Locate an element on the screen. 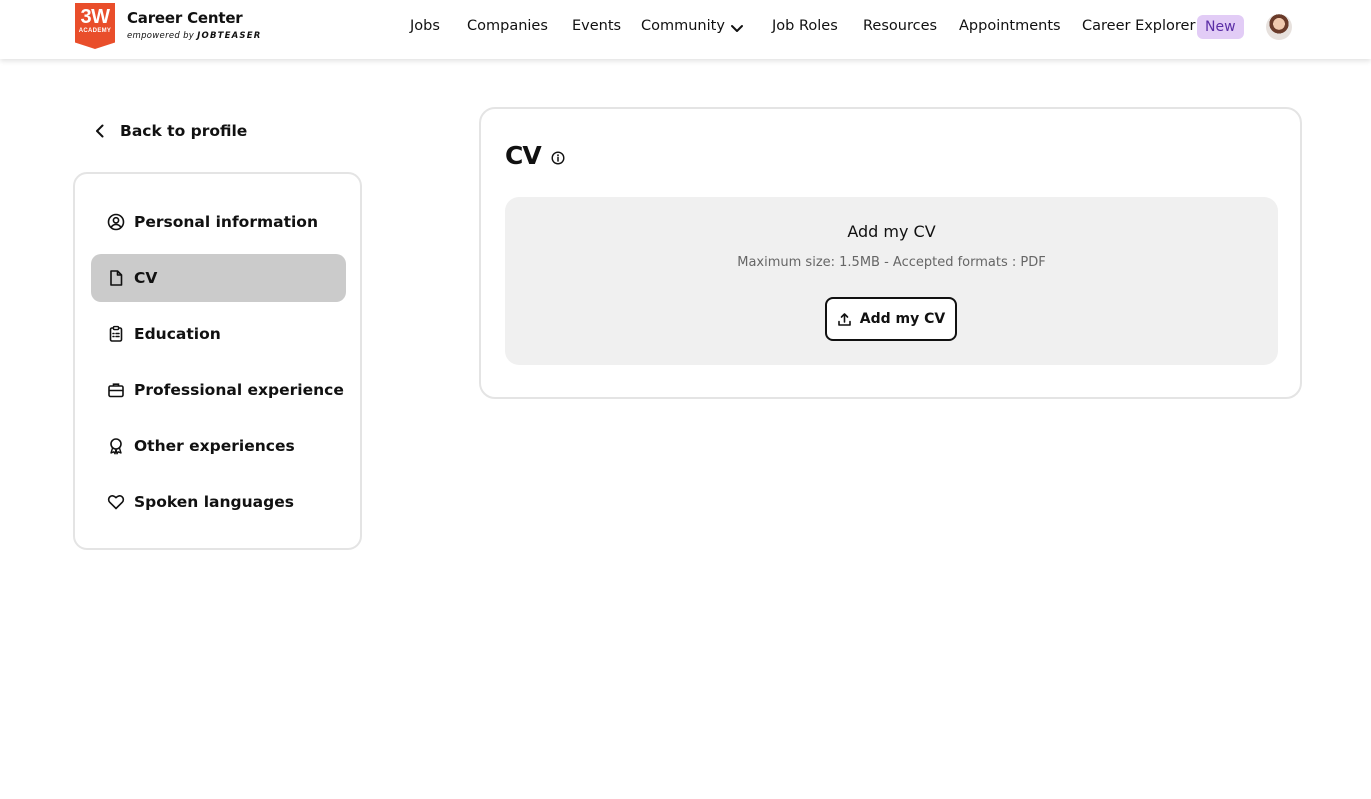  nav-events: Events is located at coordinates (596, 26).